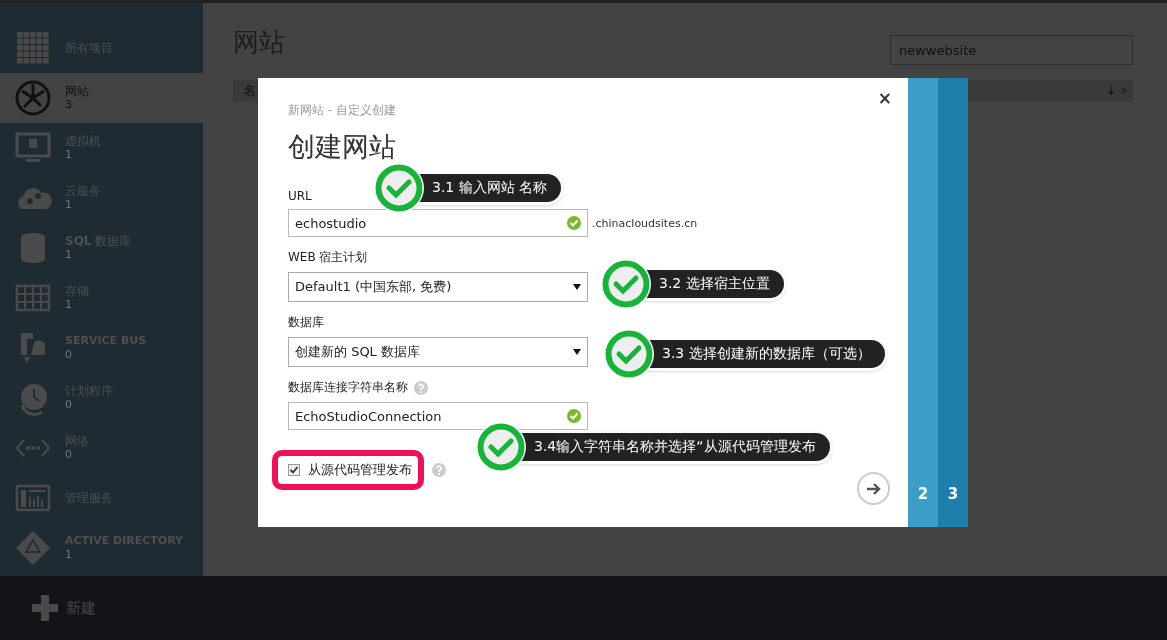  I want to click on arrow-down-icon, so click(1111, 91).